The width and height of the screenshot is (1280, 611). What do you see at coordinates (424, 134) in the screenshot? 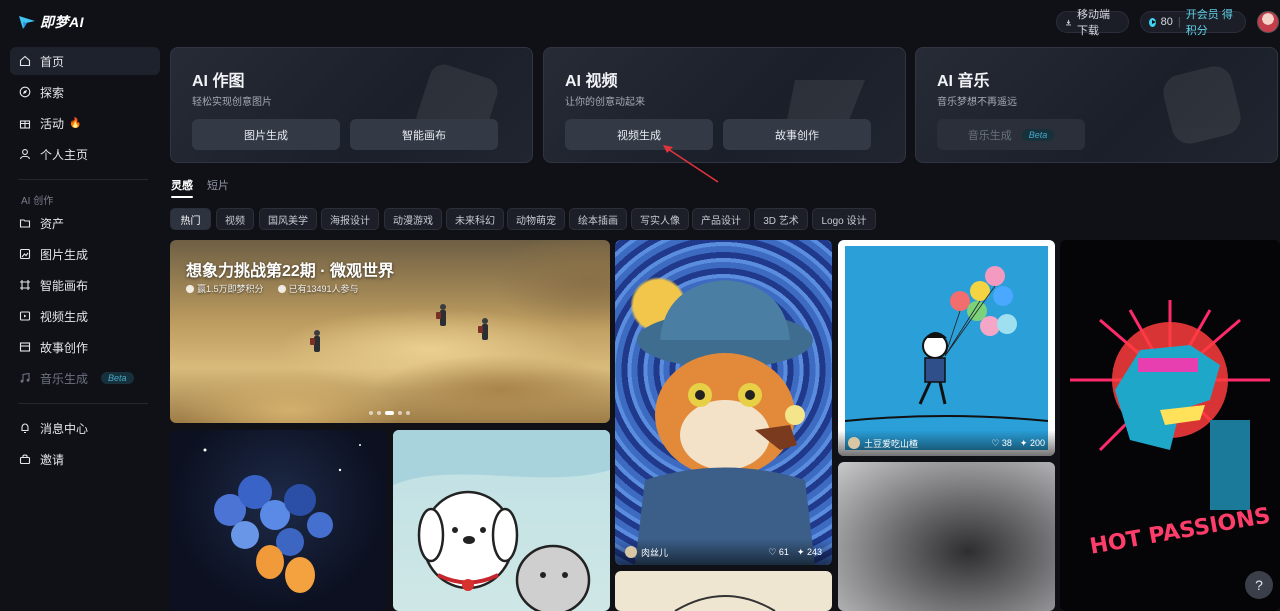
I see `smart-canvas-button: 智能画布` at bounding box center [424, 134].